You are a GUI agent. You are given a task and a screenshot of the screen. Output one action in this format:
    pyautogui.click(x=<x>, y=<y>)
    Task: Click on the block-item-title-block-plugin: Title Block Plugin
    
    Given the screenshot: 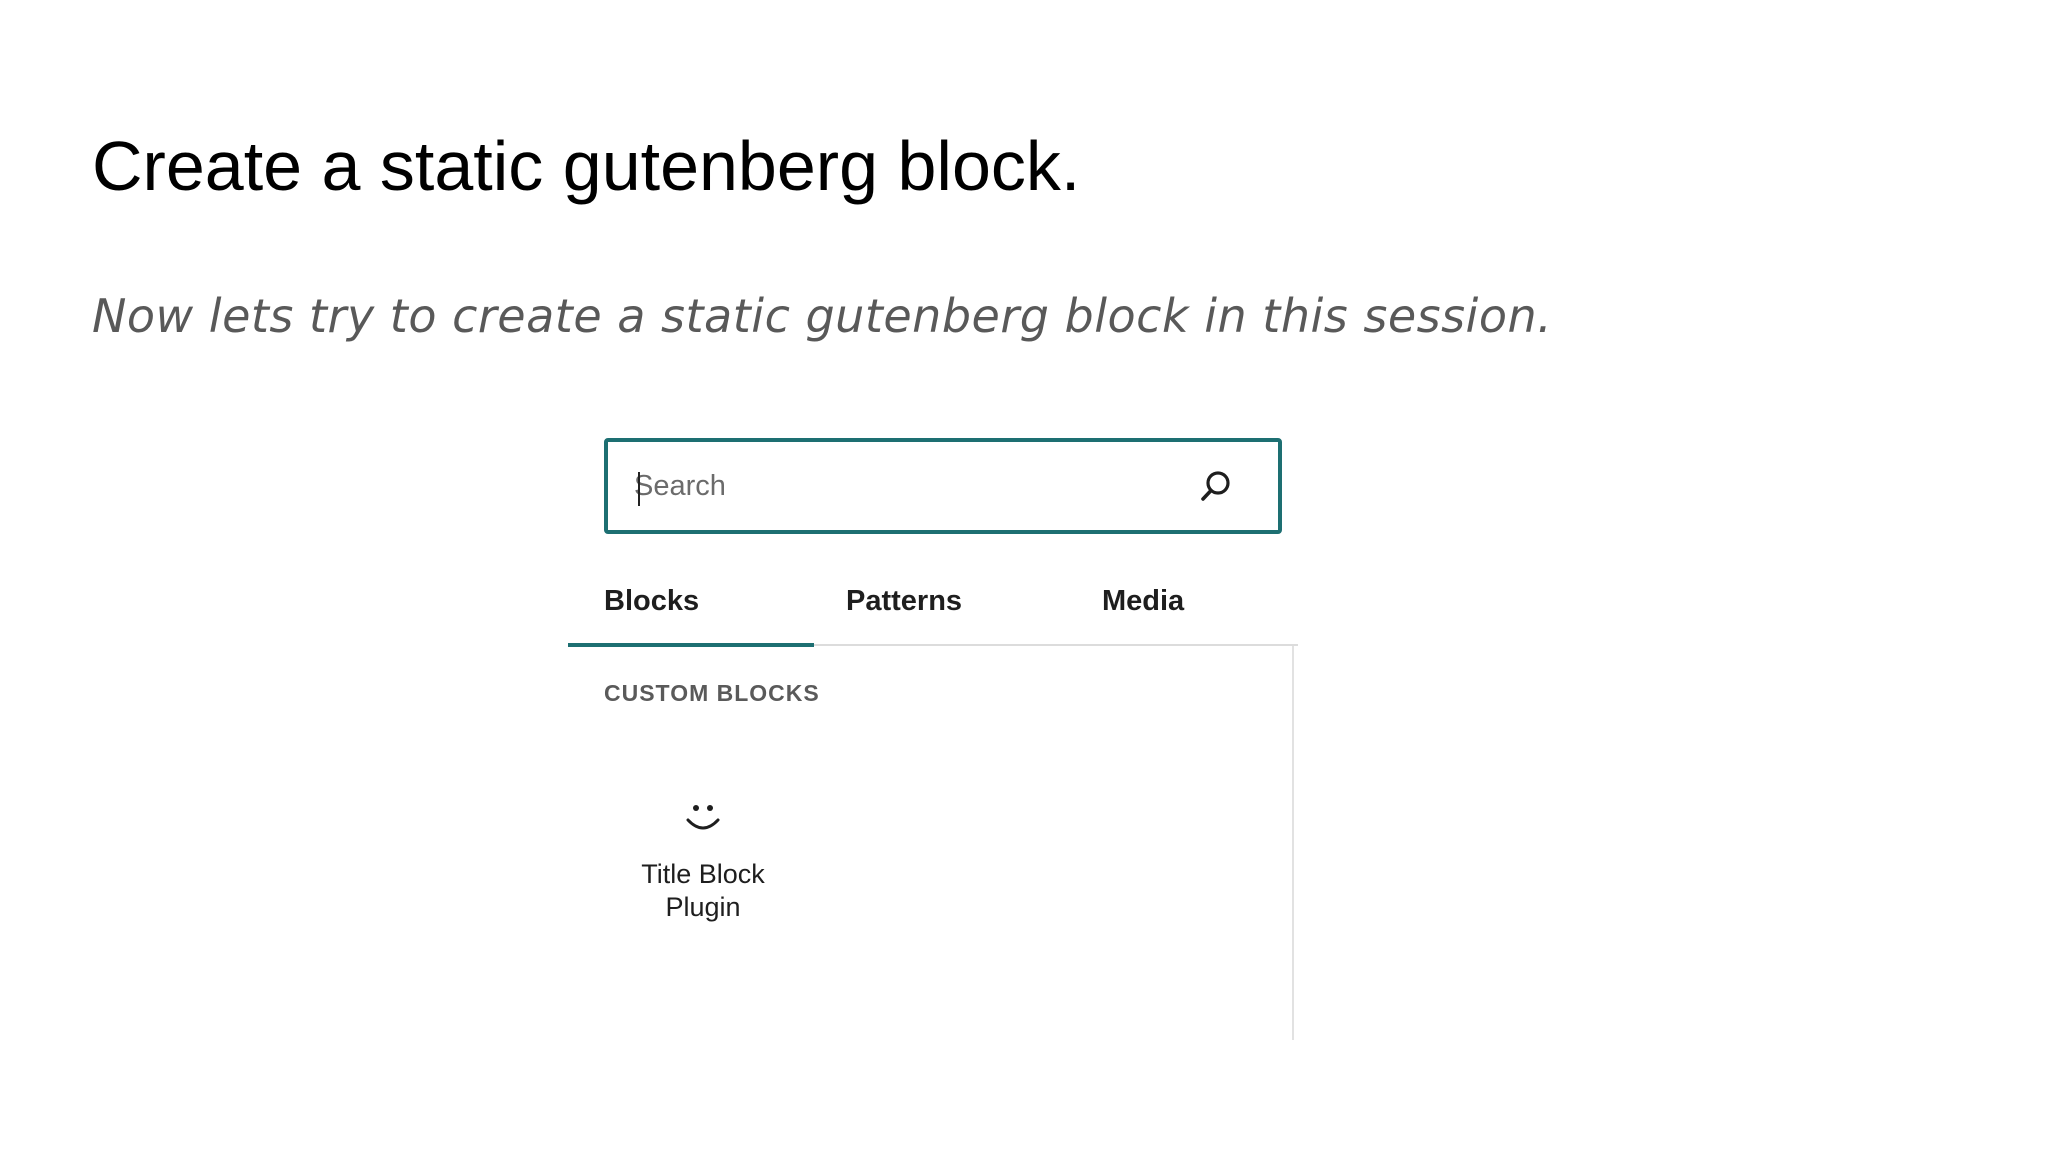 What is the action you would take?
    pyautogui.click(x=703, y=883)
    